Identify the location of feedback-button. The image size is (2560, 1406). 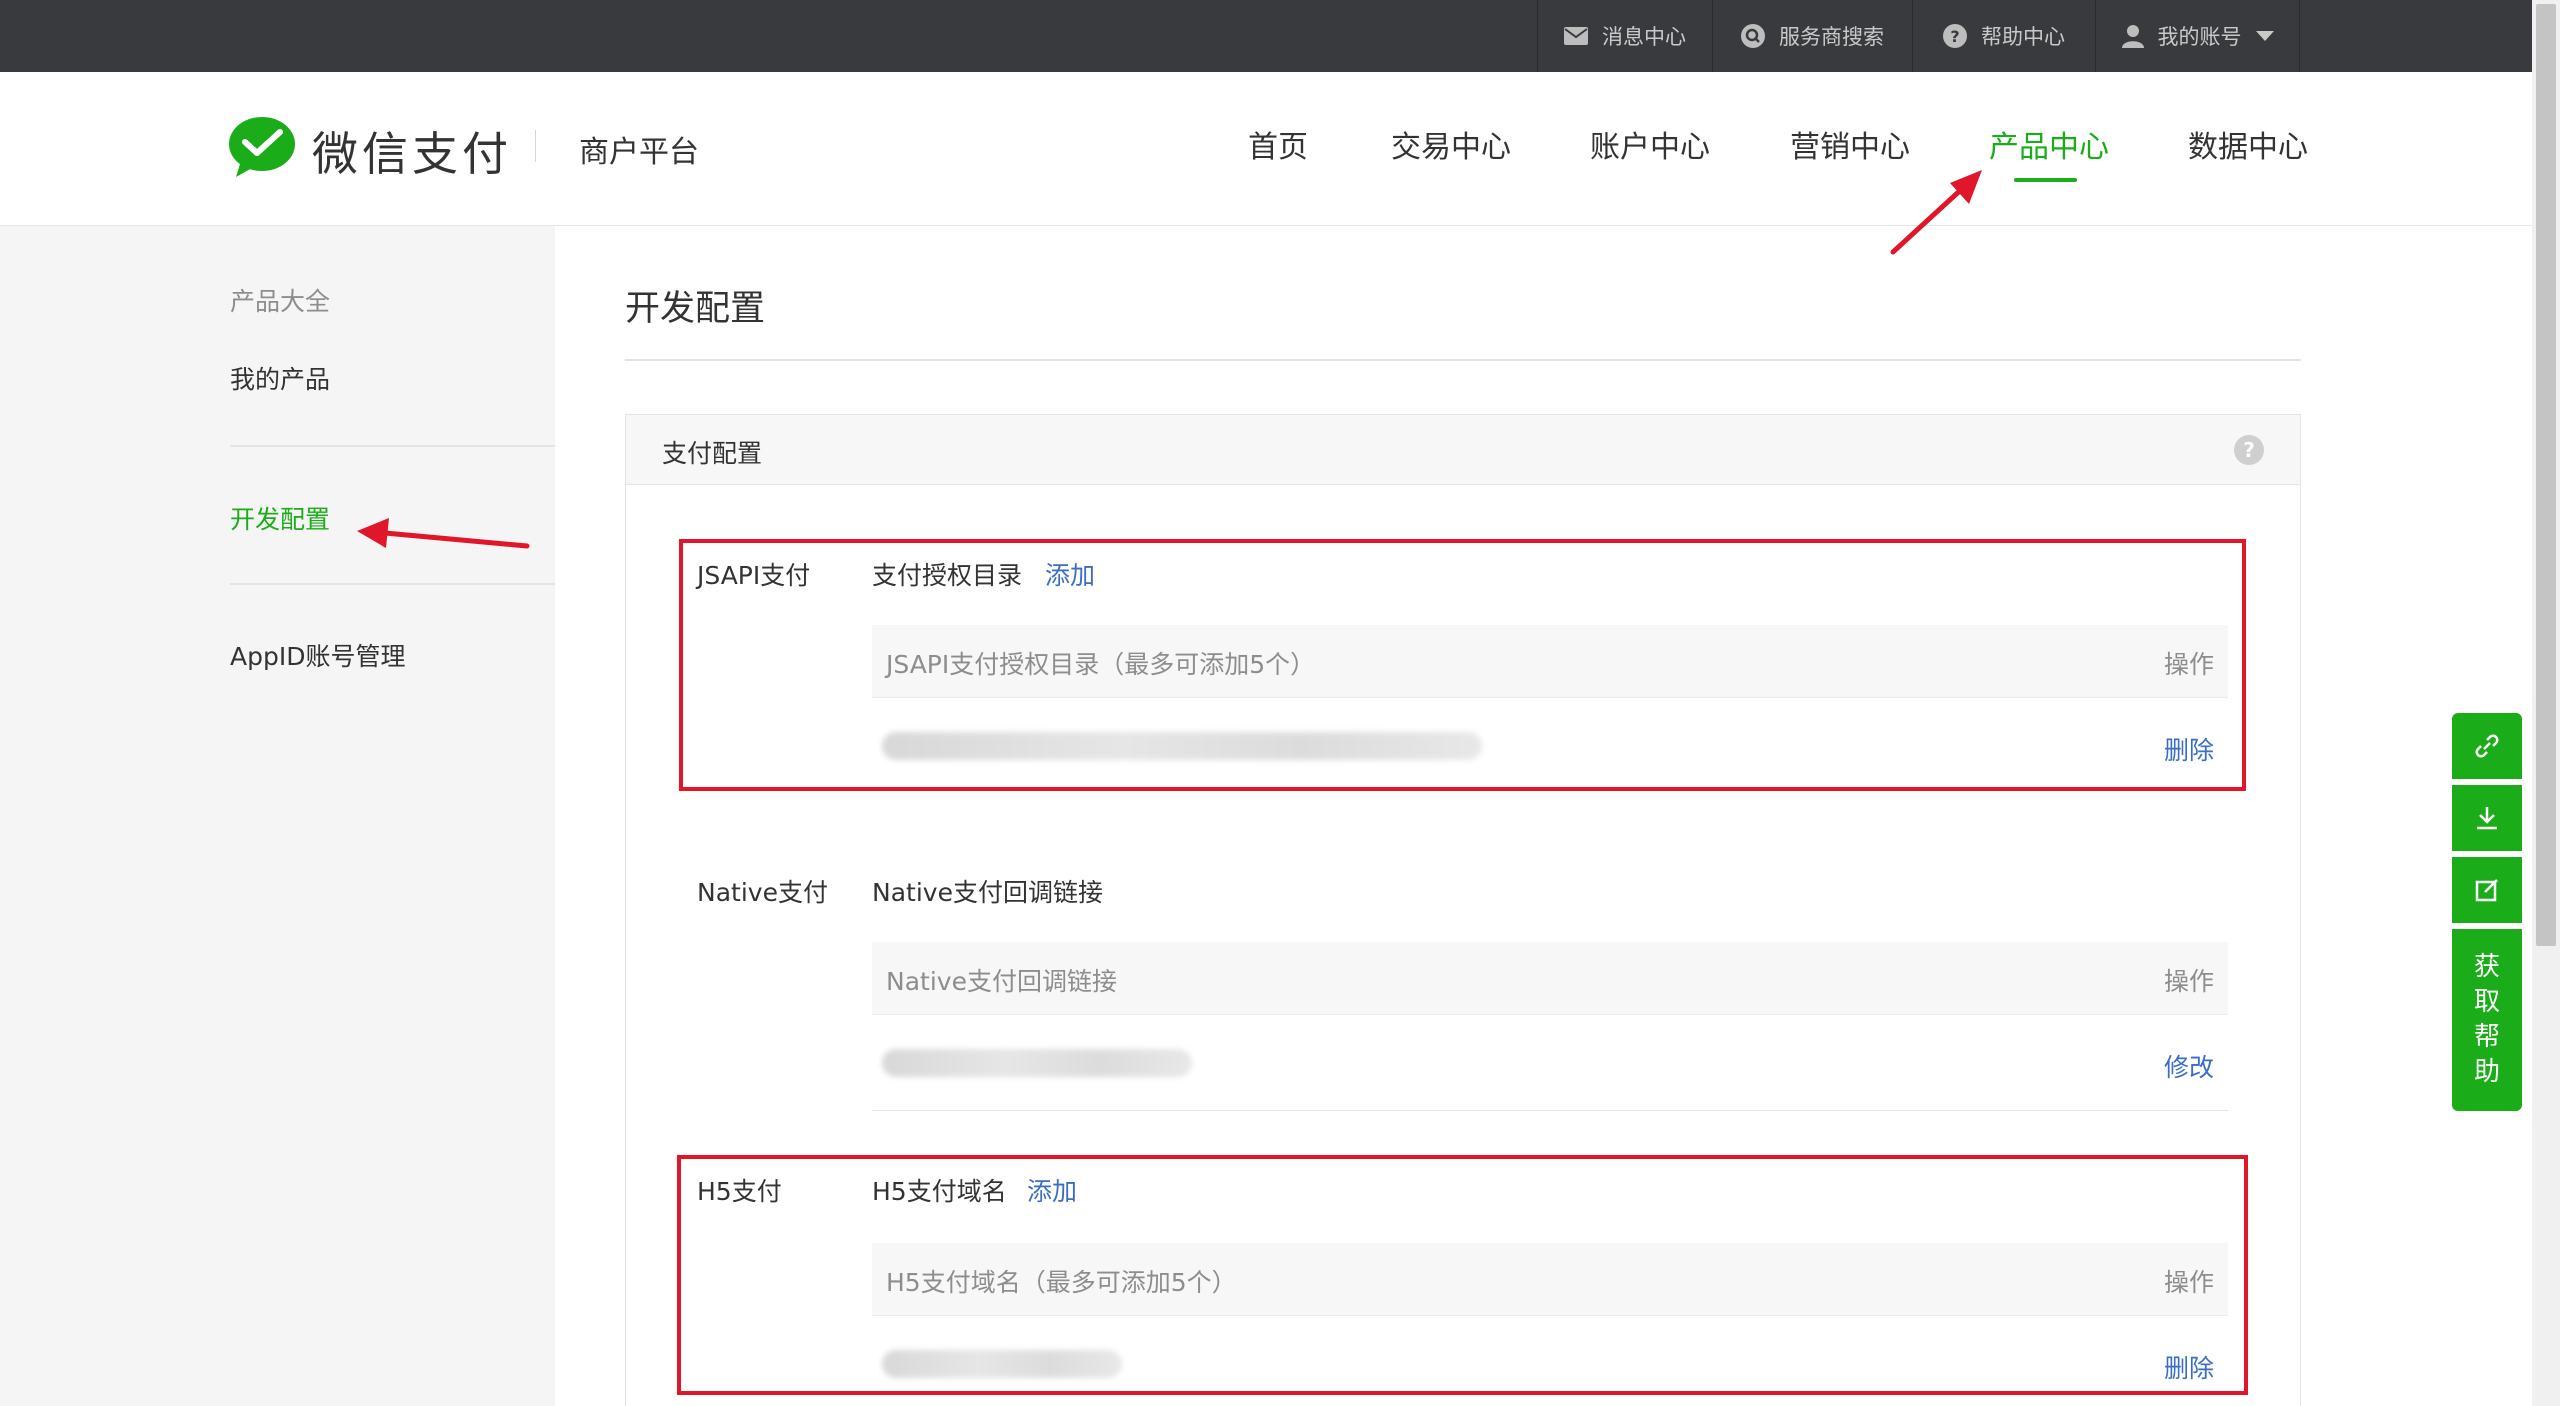
(2487, 890).